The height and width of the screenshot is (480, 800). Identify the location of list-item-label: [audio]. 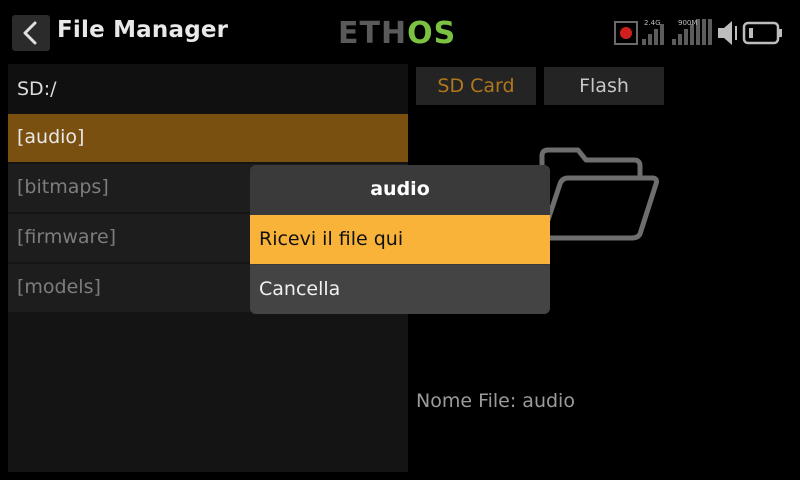
(51, 137).